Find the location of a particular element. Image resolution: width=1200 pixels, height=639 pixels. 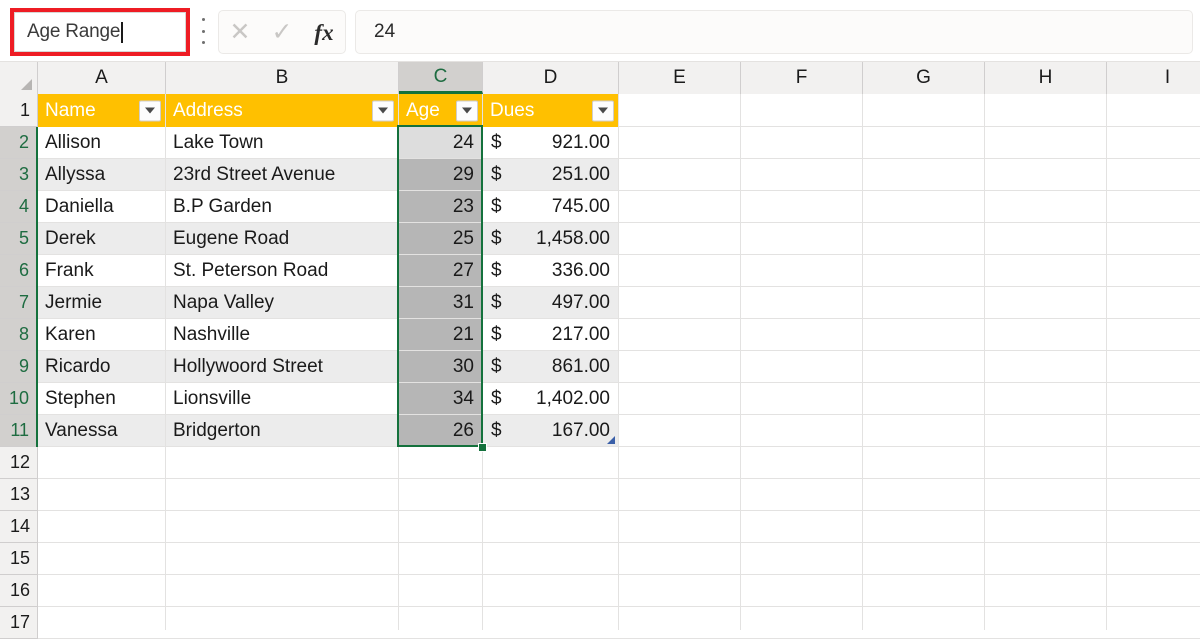

row-header-9: 9 is located at coordinates (19, 367).